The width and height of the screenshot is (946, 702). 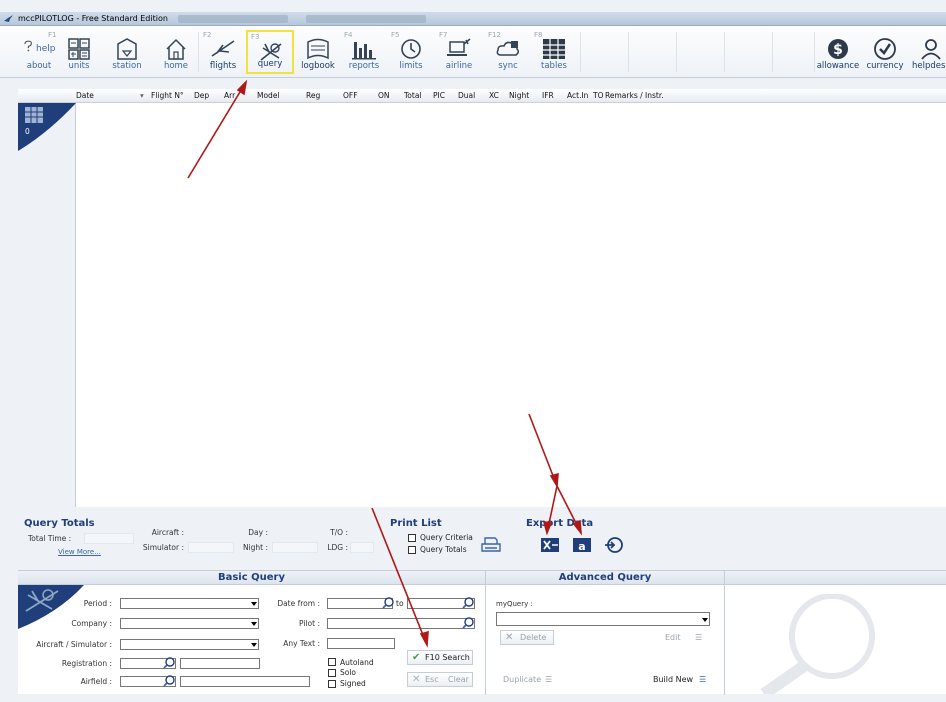 What do you see at coordinates (929, 66) in the screenshot?
I see `helpdesk-label: helpdes` at bounding box center [929, 66].